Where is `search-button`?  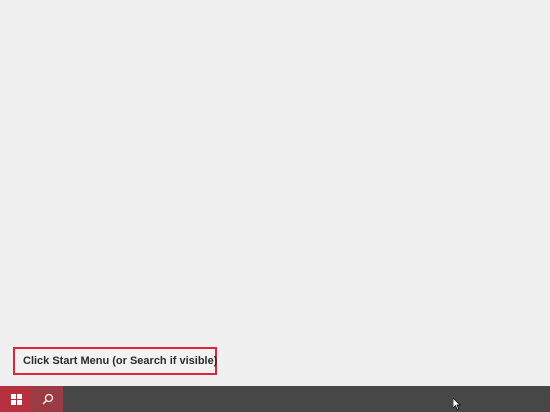
search-button is located at coordinates (47, 399).